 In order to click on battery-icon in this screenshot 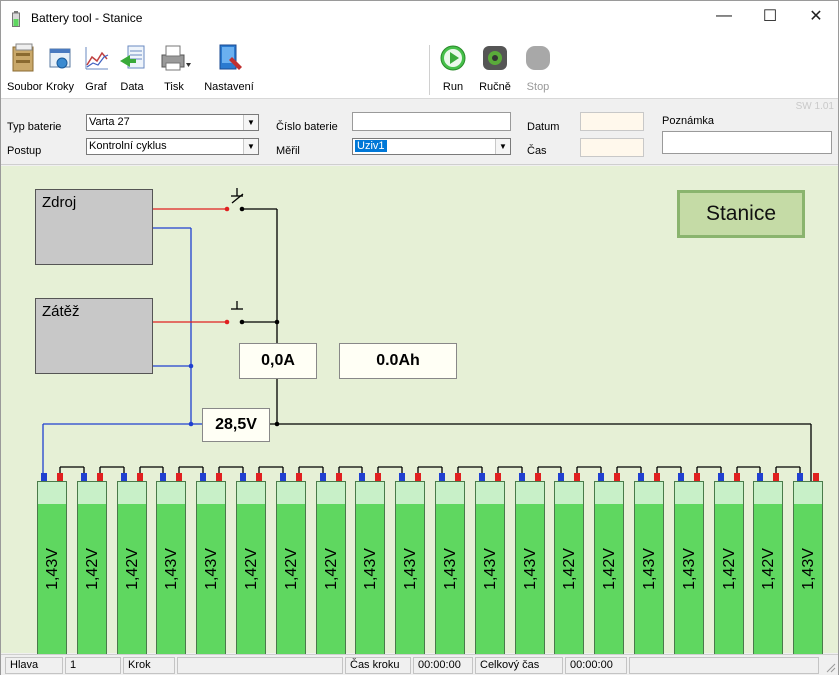, I will do `click(16, 19)`.